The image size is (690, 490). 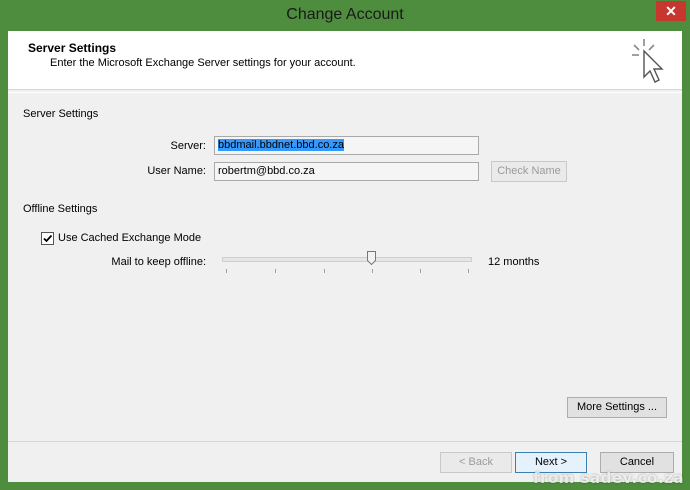 I want to click on username-label: User Name:, so click(x=176, y=171).